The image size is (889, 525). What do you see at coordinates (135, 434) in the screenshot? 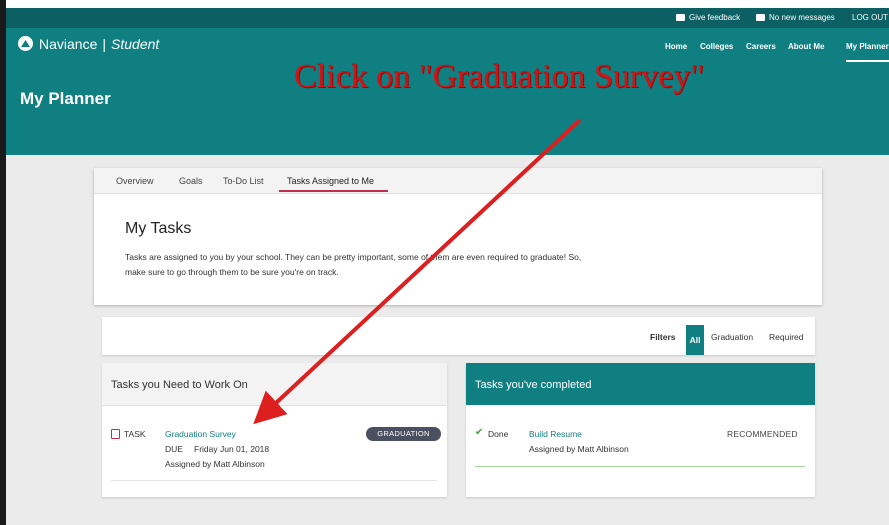
I see `task-type-label: TASK` at bounding box center [135, 434].